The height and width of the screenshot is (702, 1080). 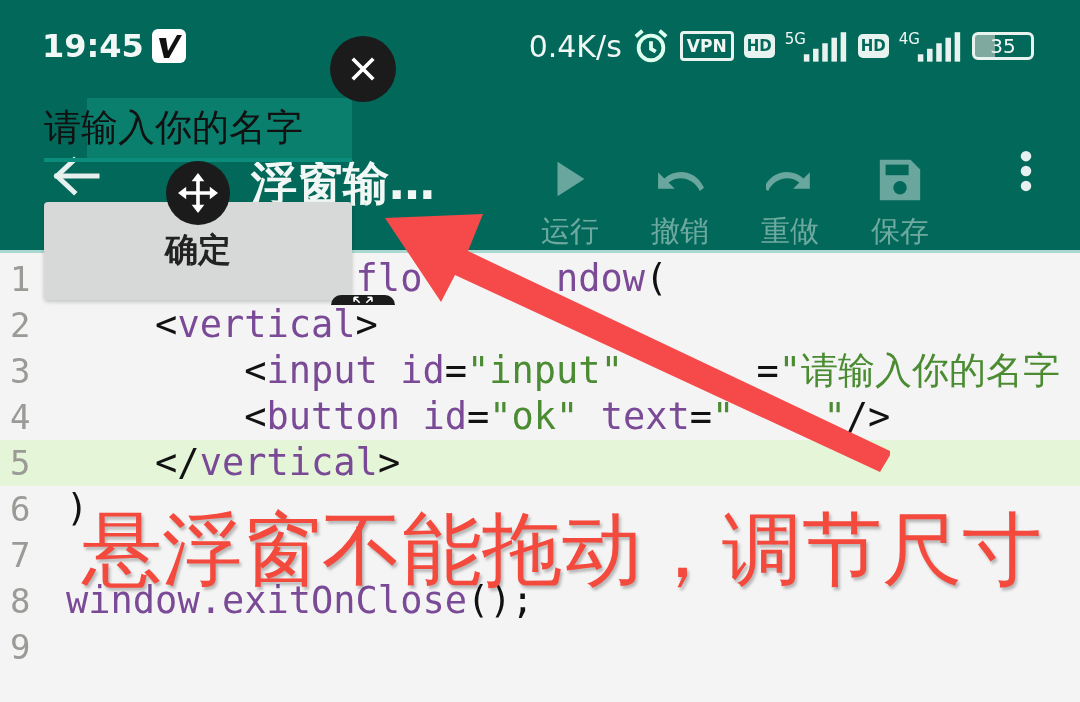 I want to click on line-number: 3, so click(x=20, y=371).